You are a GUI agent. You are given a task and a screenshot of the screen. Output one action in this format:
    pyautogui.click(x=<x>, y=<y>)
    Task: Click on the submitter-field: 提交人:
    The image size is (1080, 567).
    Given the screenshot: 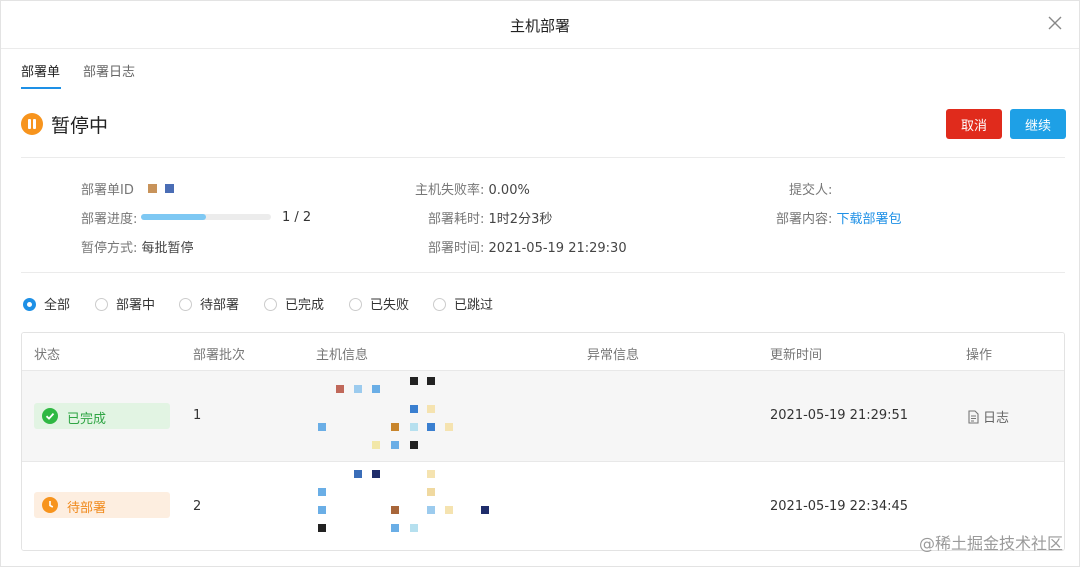 What is the action you would take?
    pyautogui.click(x=810, y=188)
    